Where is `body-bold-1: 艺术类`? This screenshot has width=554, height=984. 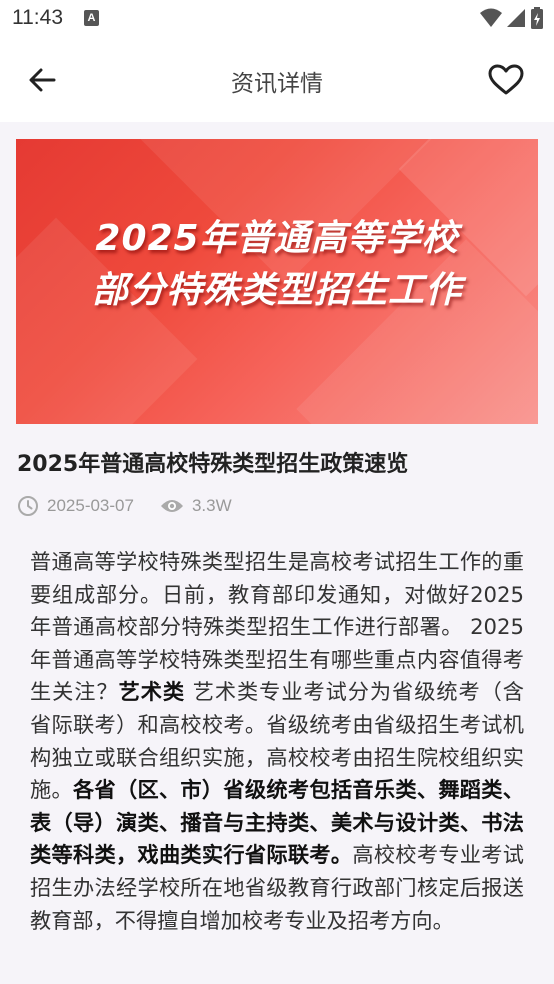
body-bold-1: 艺术类 is located at coordinates (152, 692).